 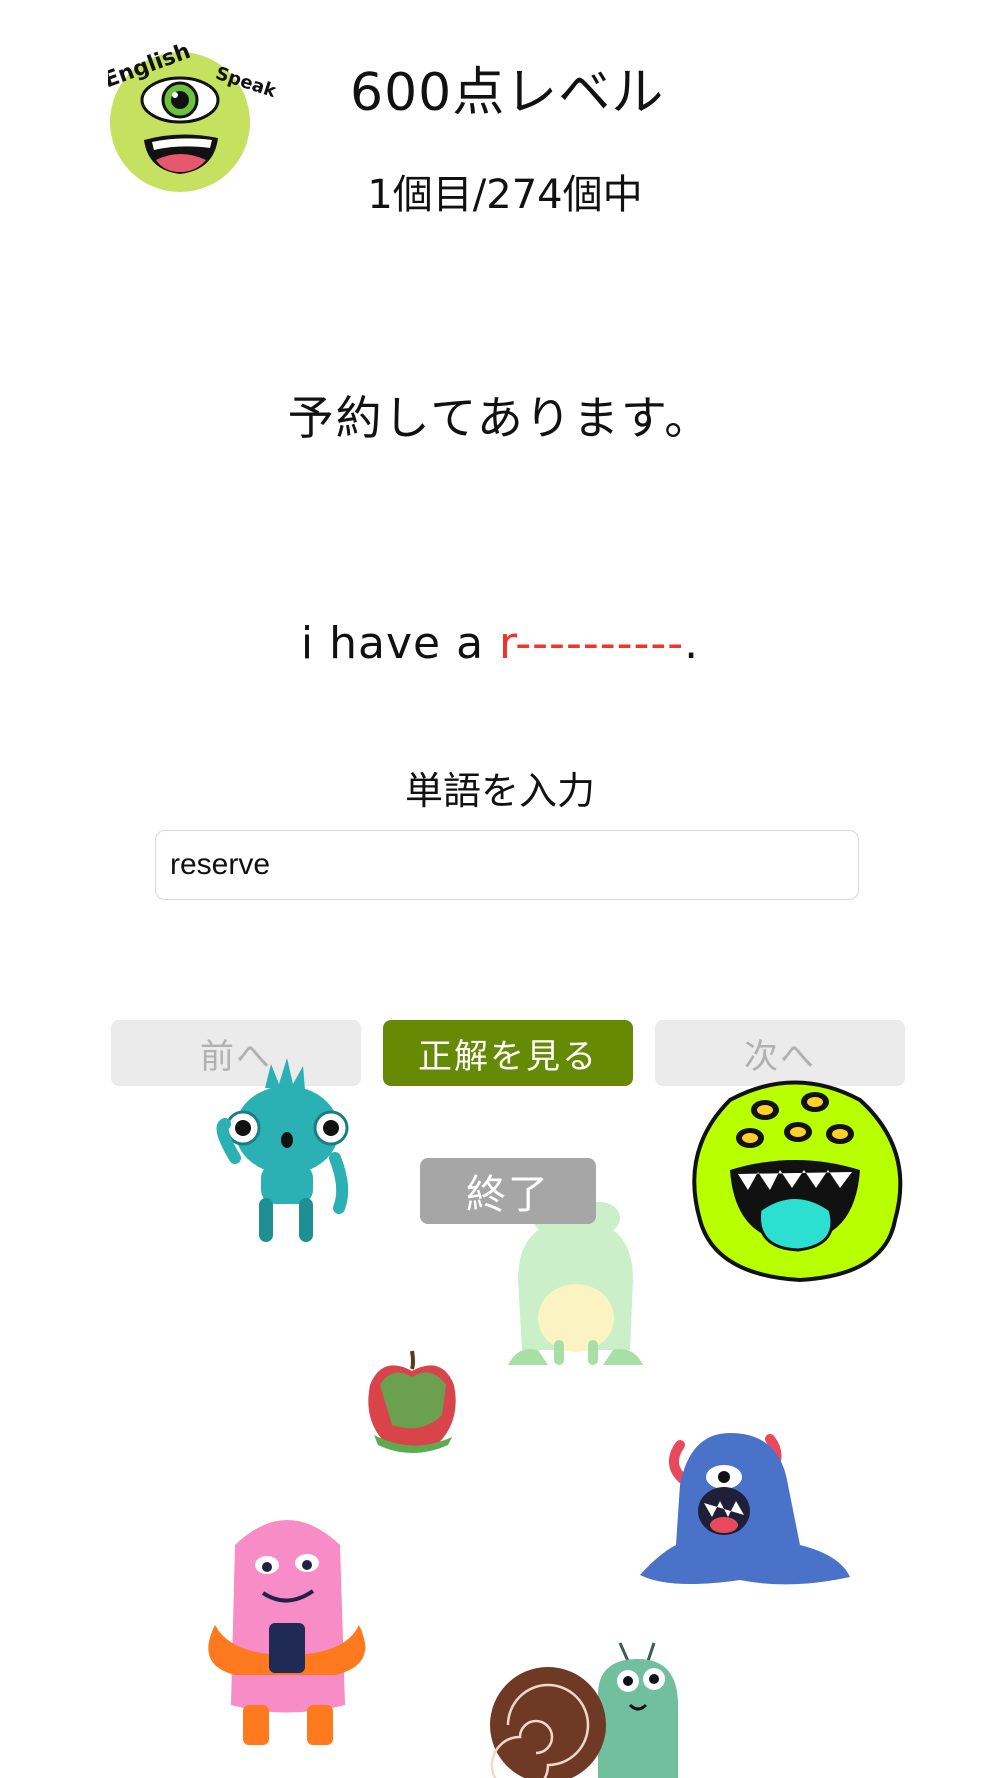 I want to click on apple-icon, so click(x=412, y=1401).